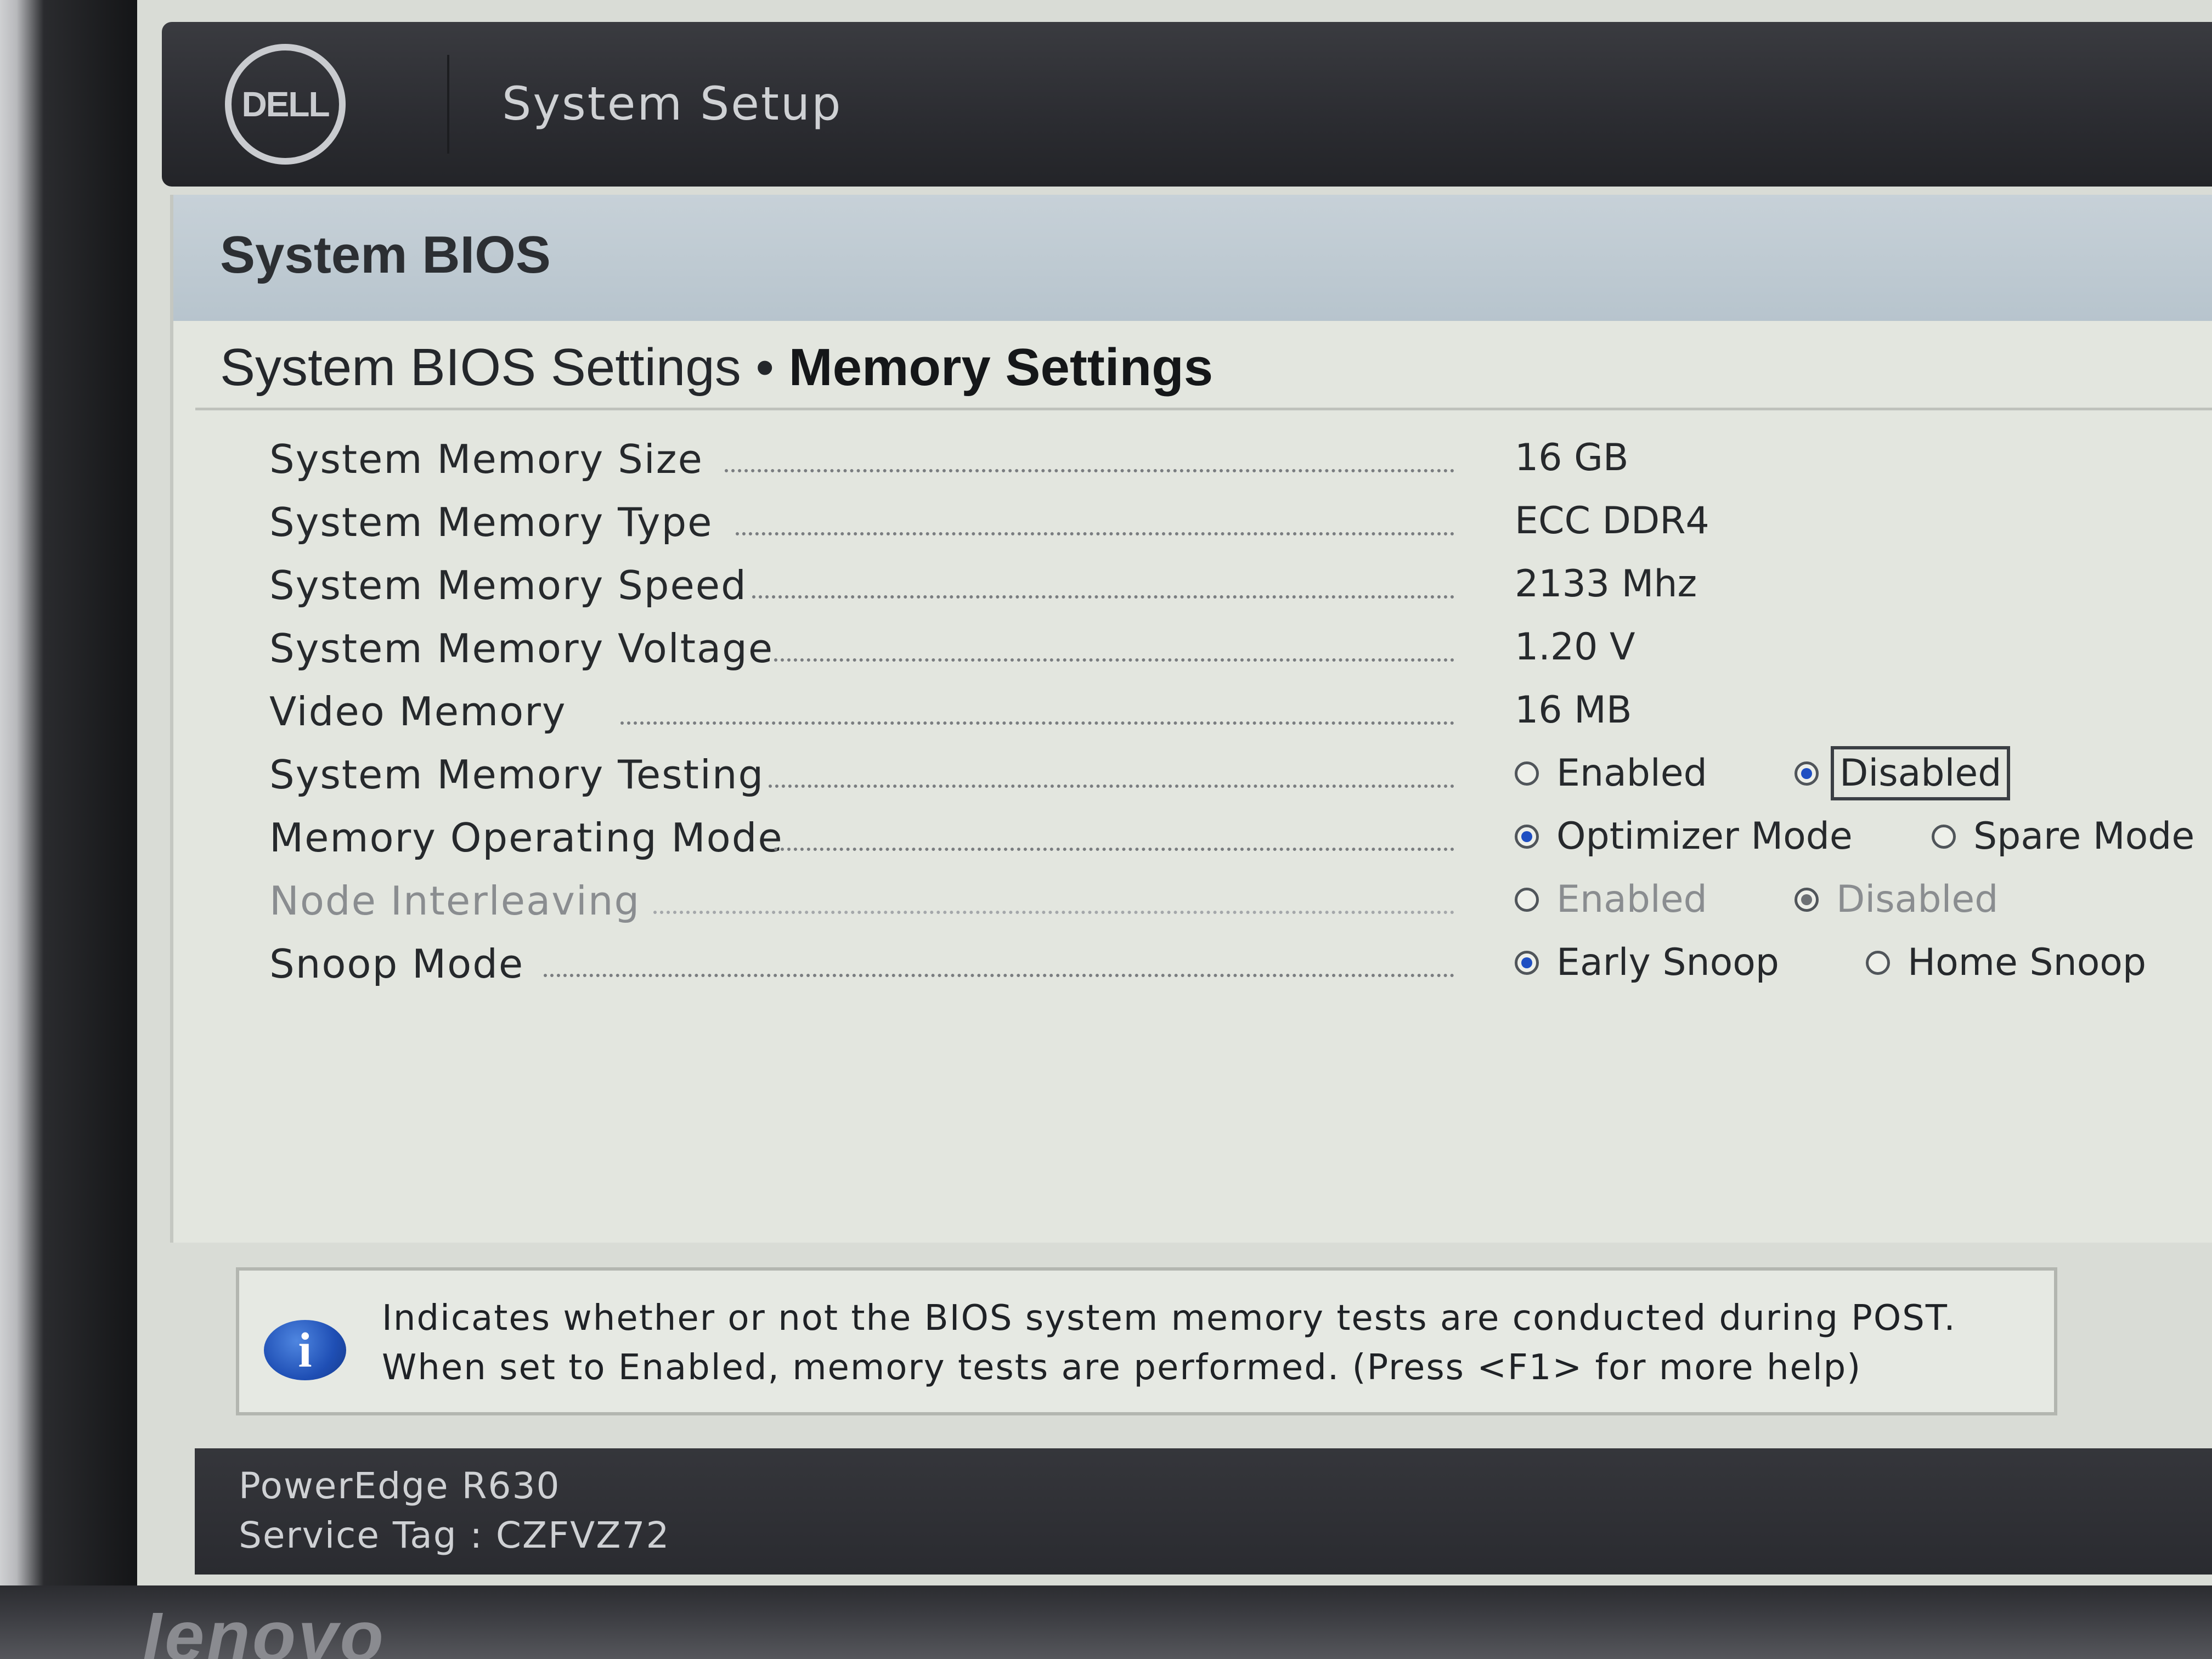 This screenshot has height=1659, width=2212. I want to click on setting-row-memory-voltage: System Memory Voltage 1.20 V, so click(1229, 656).